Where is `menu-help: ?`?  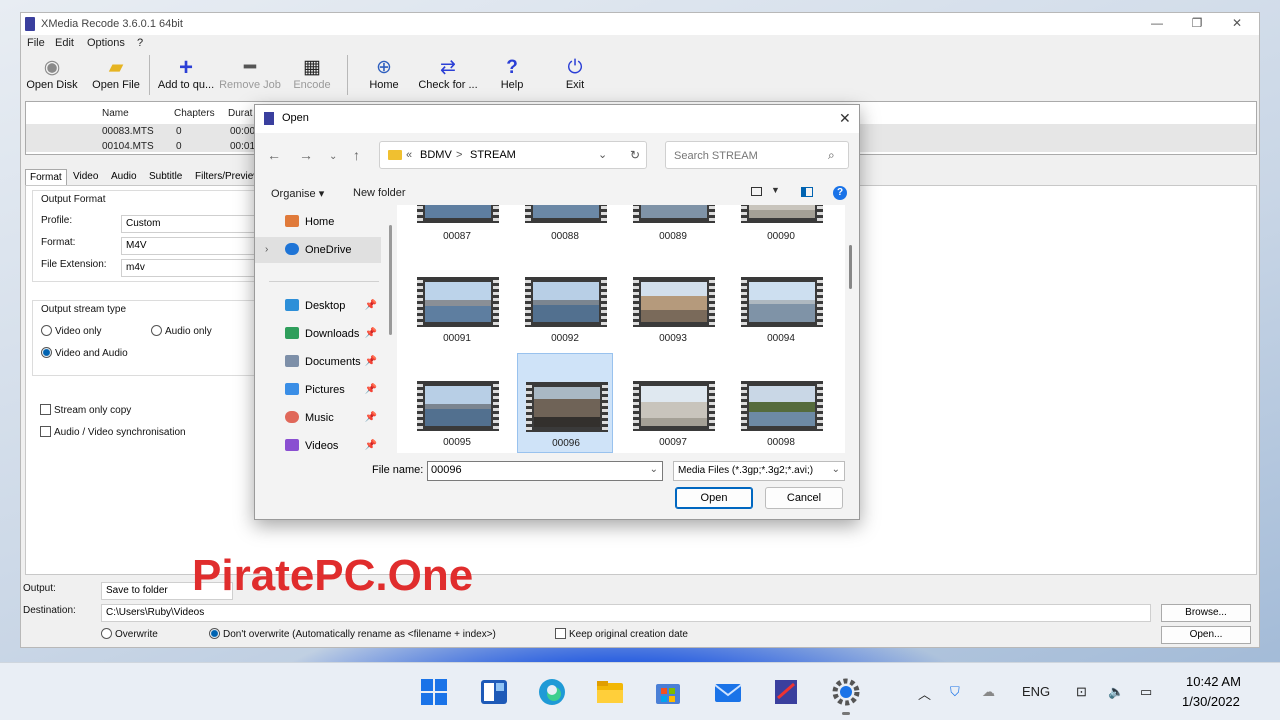
menu-help: ? is located at coordinates (140, 43).